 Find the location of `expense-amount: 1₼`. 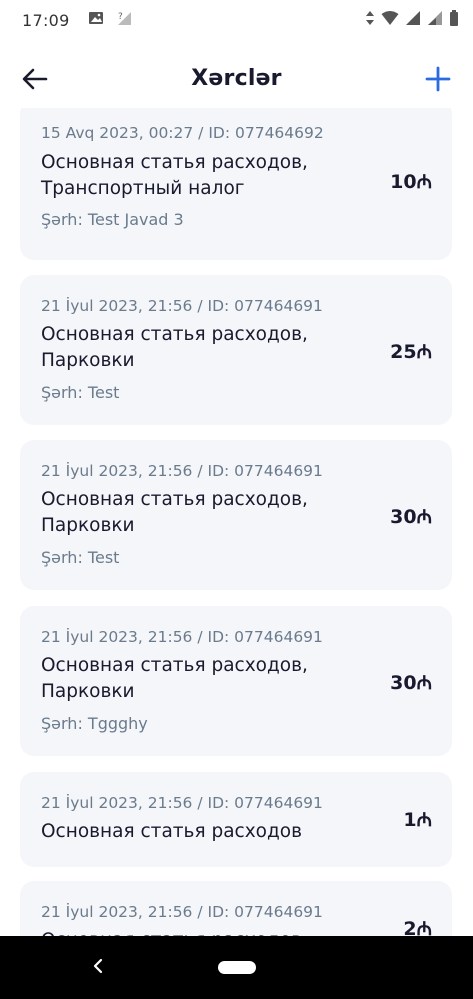

expense-amount: 1₼ is located at coordinates (417, 820).